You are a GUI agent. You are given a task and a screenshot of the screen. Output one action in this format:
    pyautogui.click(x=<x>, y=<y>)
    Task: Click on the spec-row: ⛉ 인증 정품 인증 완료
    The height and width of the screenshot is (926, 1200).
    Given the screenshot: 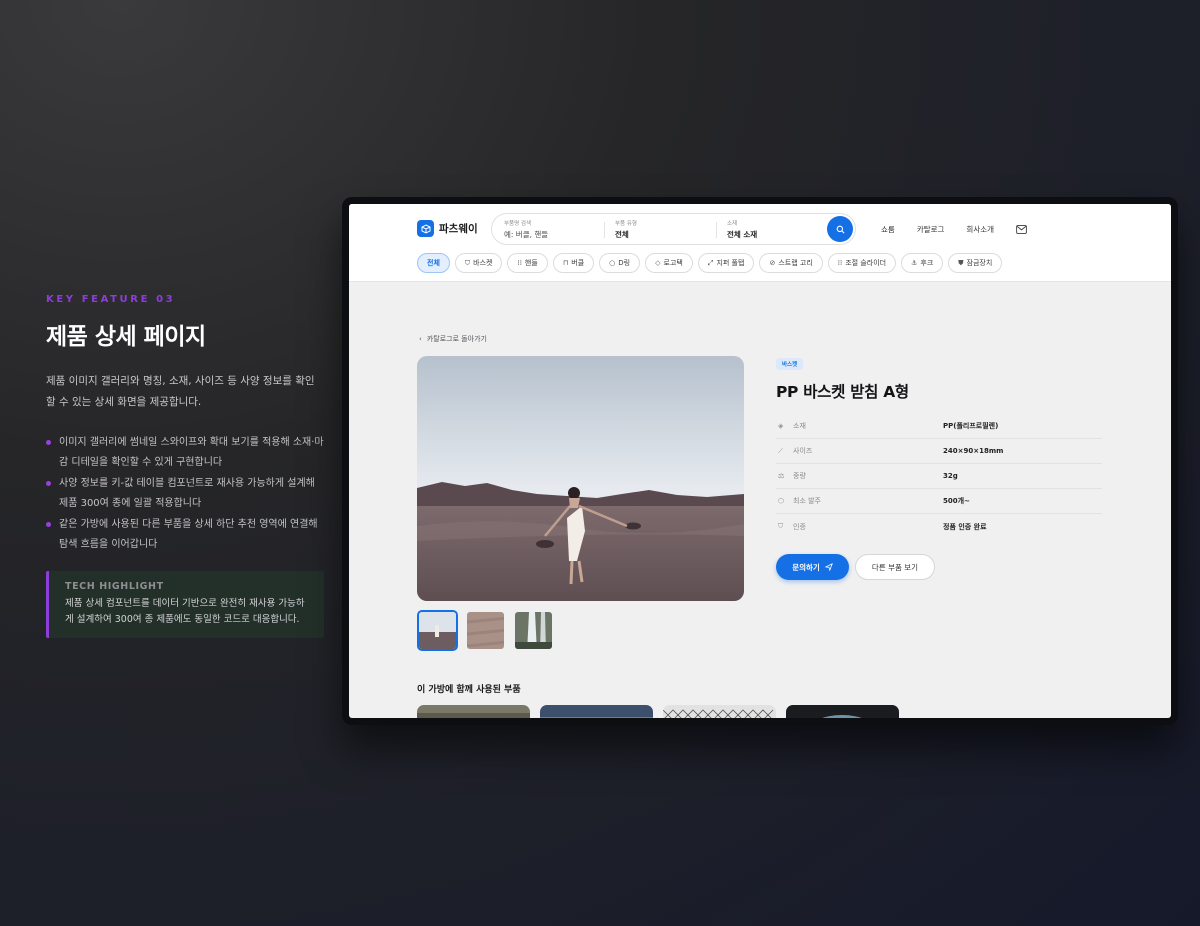 What is the action you would take?
    pyautogui.click(x=939, y=526)
    